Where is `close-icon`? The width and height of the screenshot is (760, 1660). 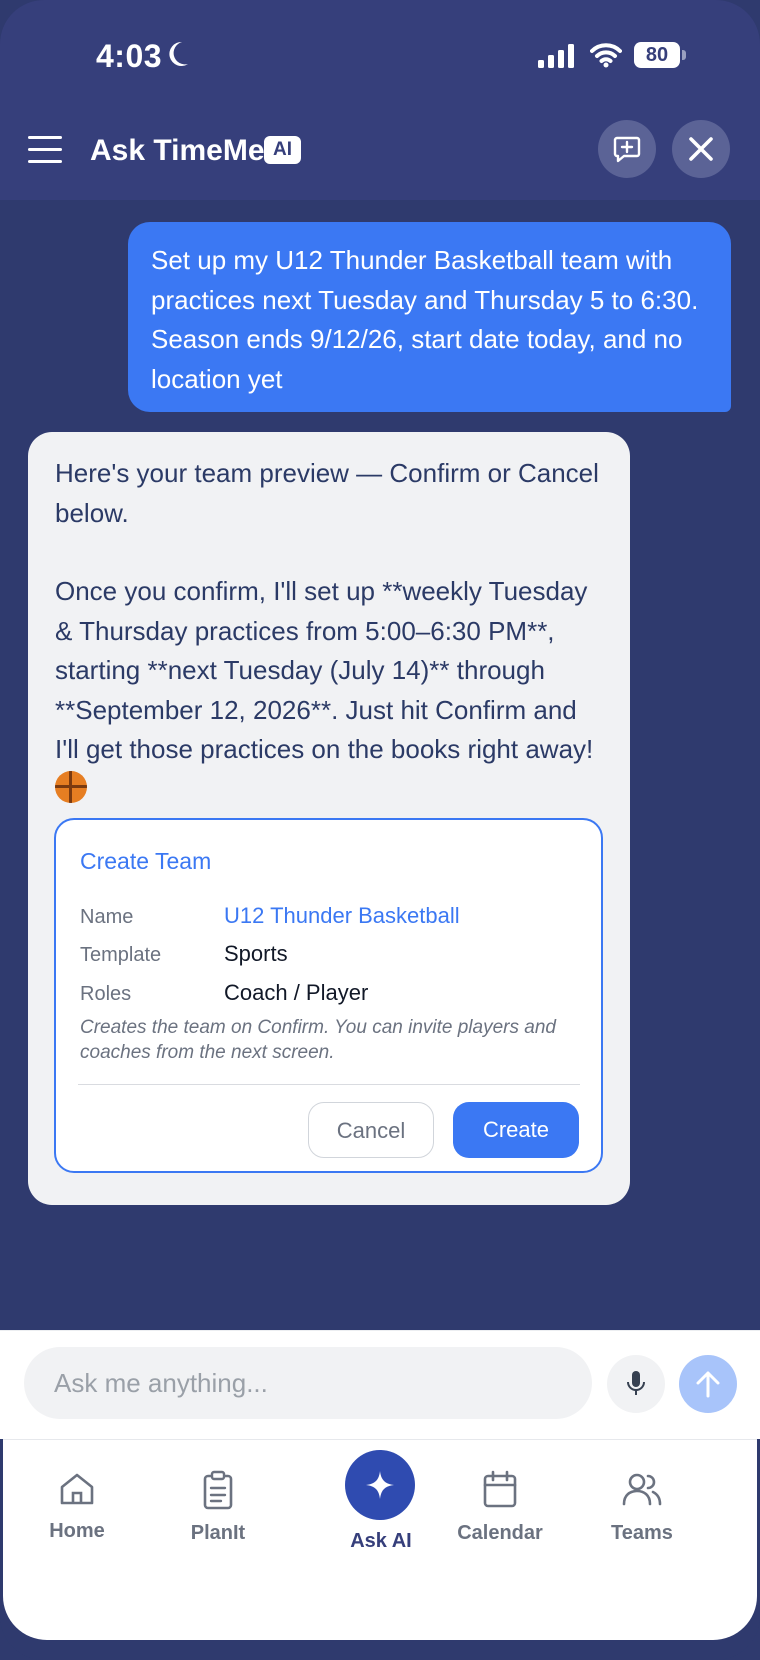
close-icon is located at coordinates (701, 149).